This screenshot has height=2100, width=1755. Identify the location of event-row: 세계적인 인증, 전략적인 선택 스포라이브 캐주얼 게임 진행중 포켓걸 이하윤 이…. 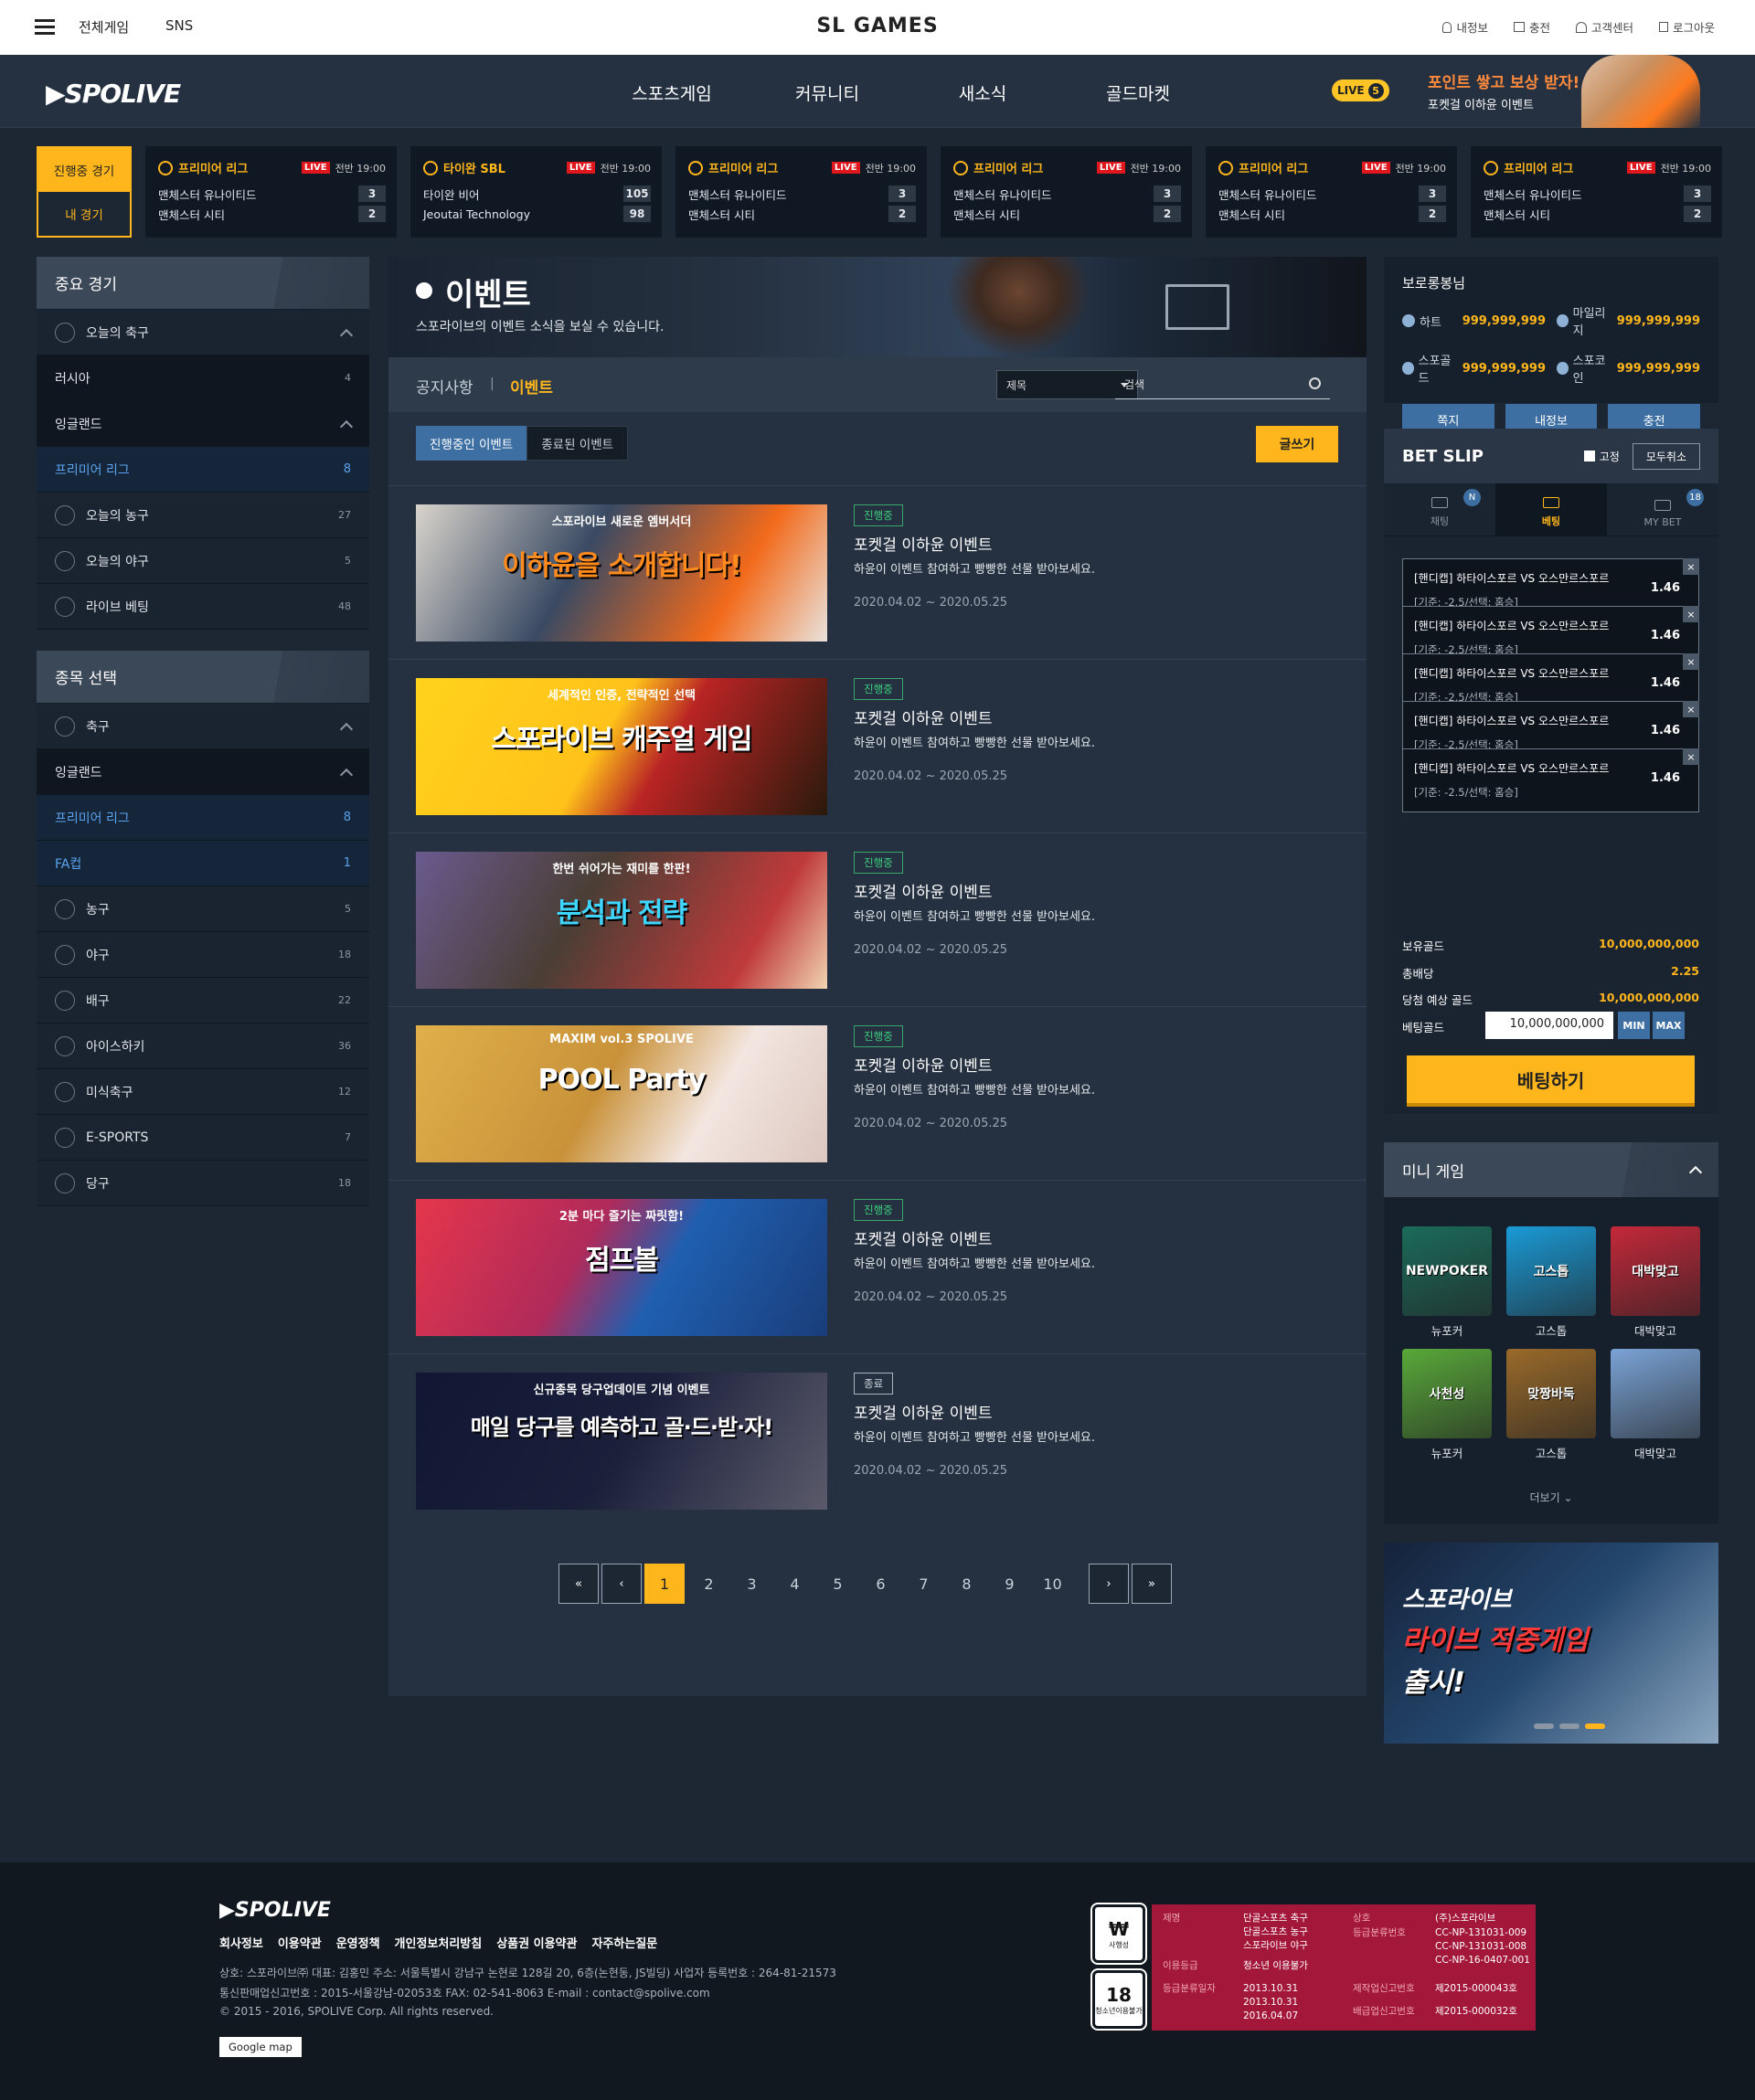
(878, 746).